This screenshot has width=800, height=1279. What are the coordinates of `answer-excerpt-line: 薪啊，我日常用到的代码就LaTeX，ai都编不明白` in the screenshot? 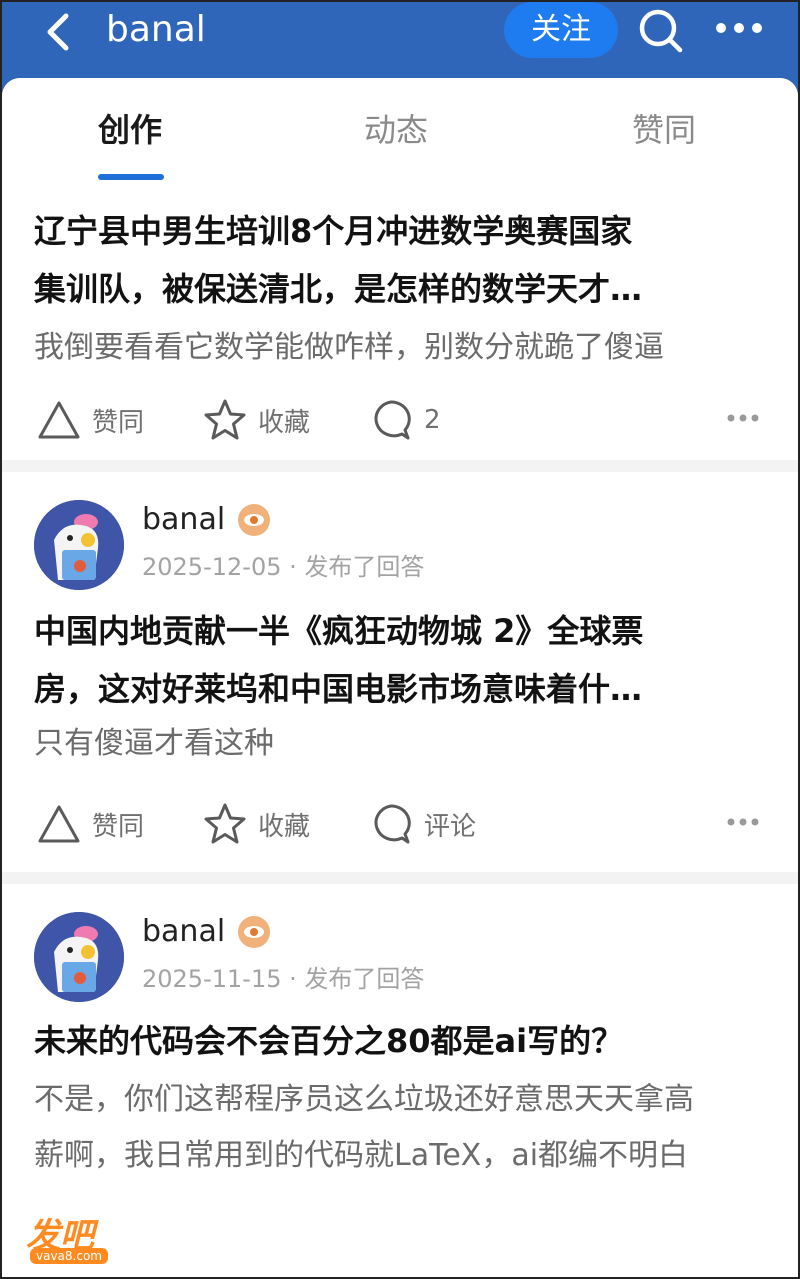 It's located at (361, 1155).